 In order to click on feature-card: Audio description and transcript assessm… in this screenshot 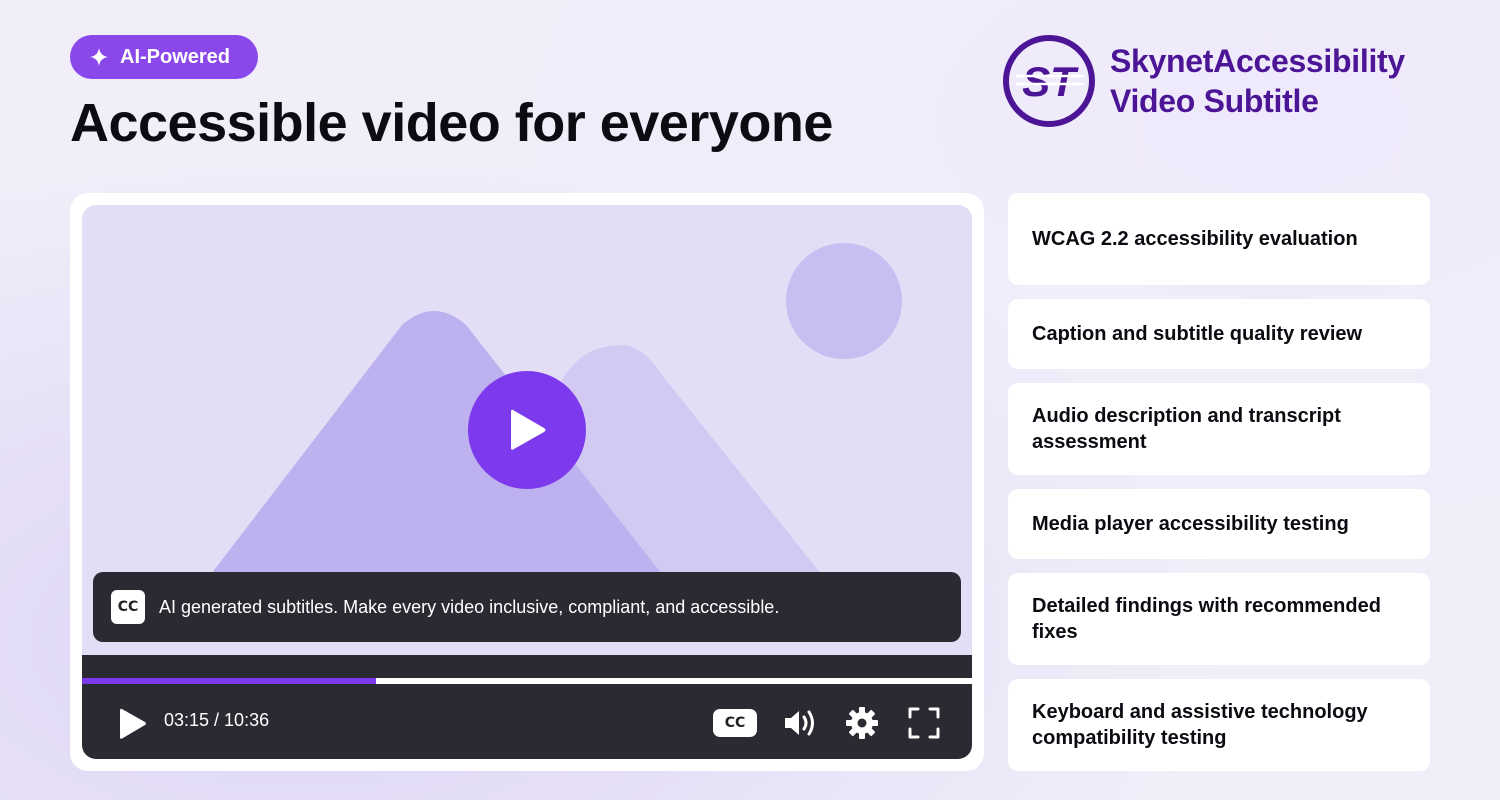, I will do `click(1219, 429)`.